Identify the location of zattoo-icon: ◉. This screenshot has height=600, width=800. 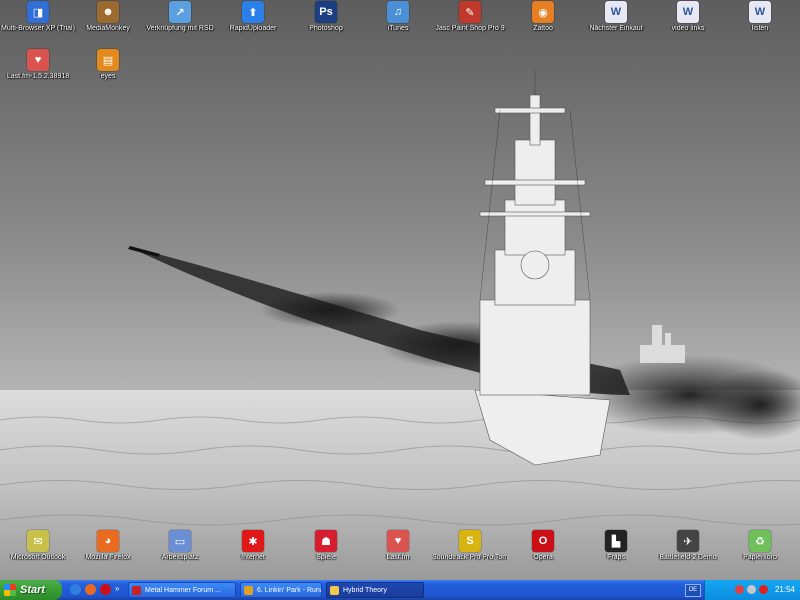
(543, 12).